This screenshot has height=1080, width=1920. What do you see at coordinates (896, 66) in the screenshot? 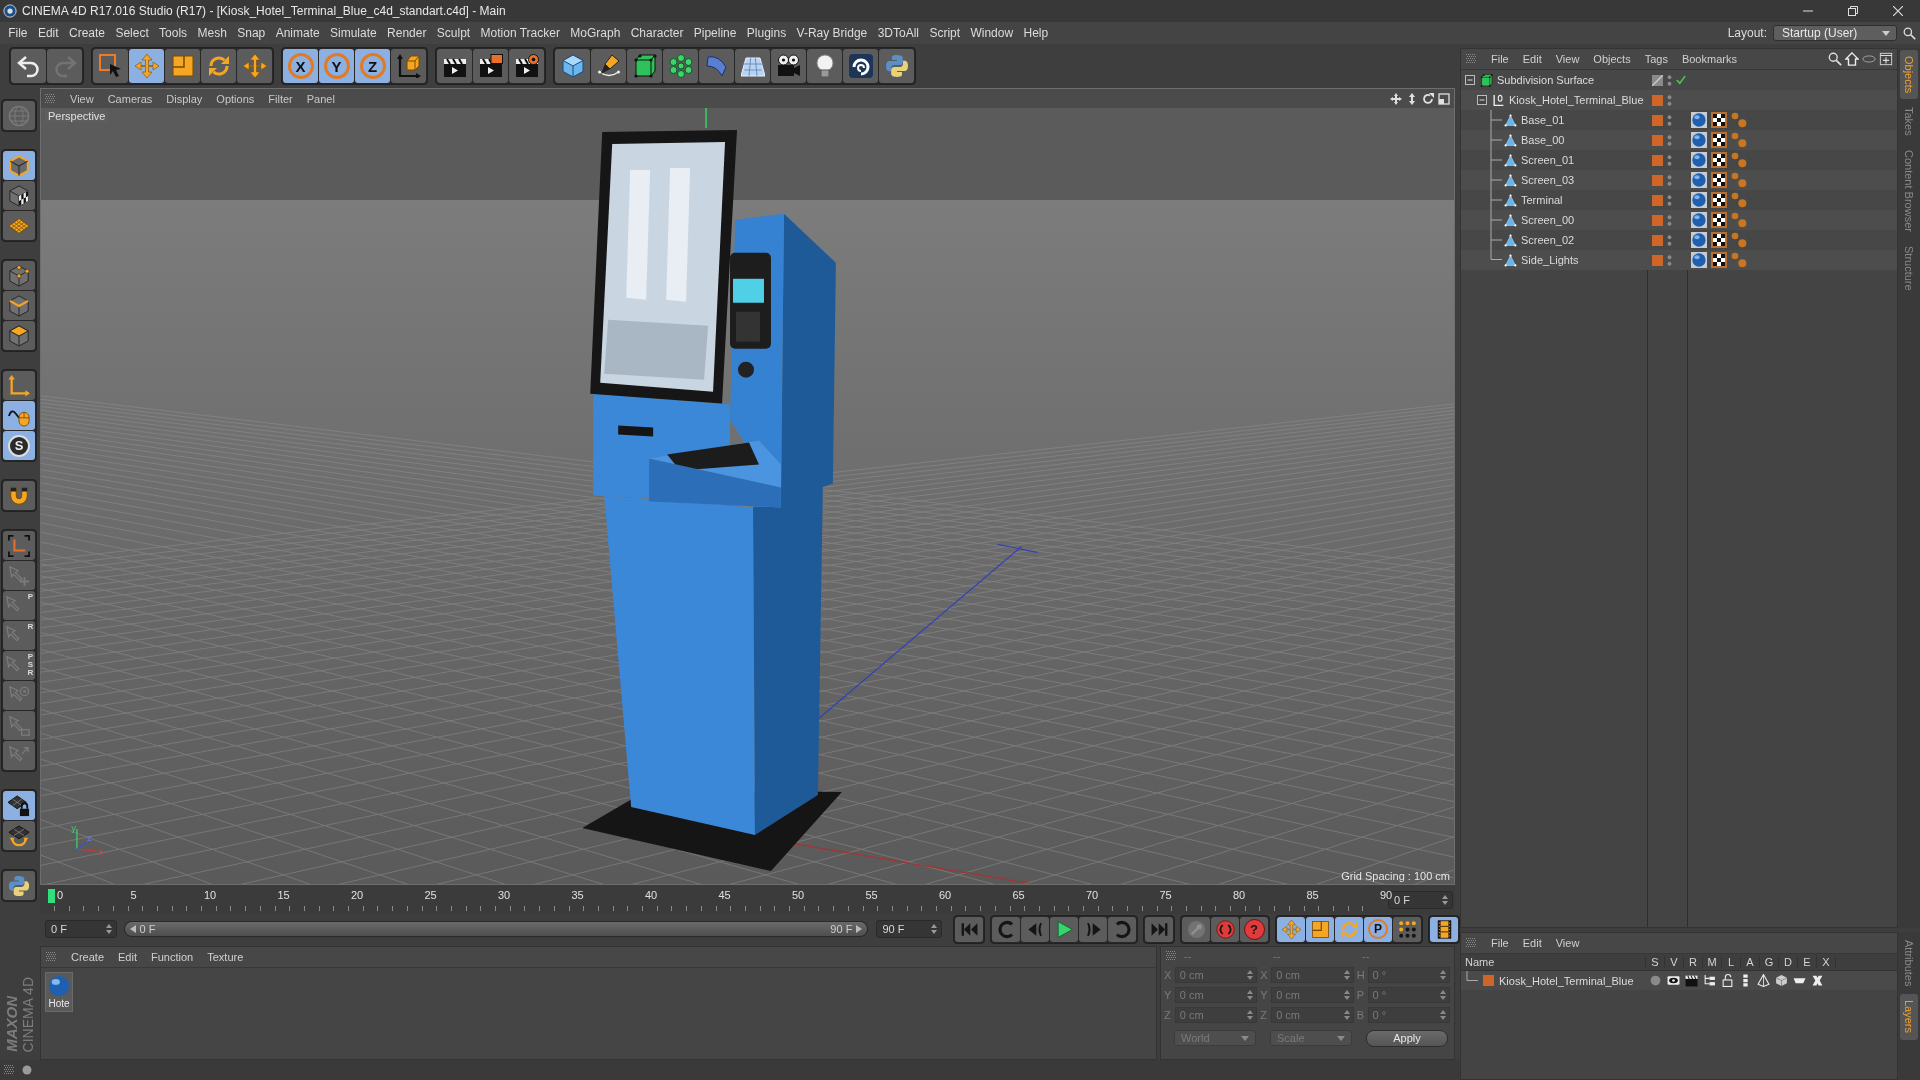
I see `python-button` at bounding box center [896, 66].